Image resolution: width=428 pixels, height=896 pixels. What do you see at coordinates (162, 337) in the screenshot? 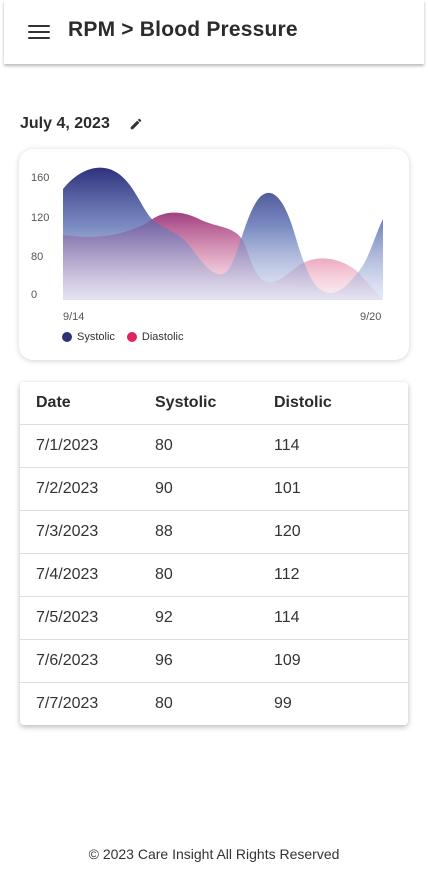
I see `legend-label: Diastolic` at bounding box center [162, 337].